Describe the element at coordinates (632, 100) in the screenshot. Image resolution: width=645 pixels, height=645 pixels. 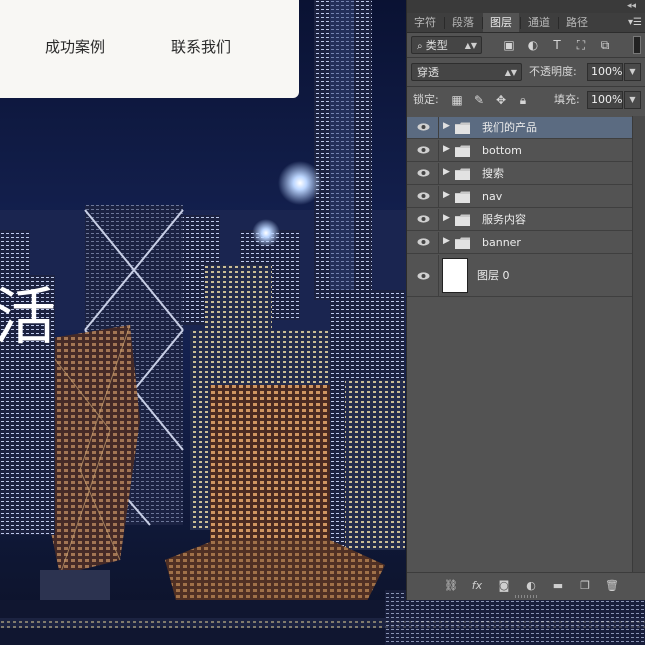
I see `fill-dropdown-button: ▼` at that location.